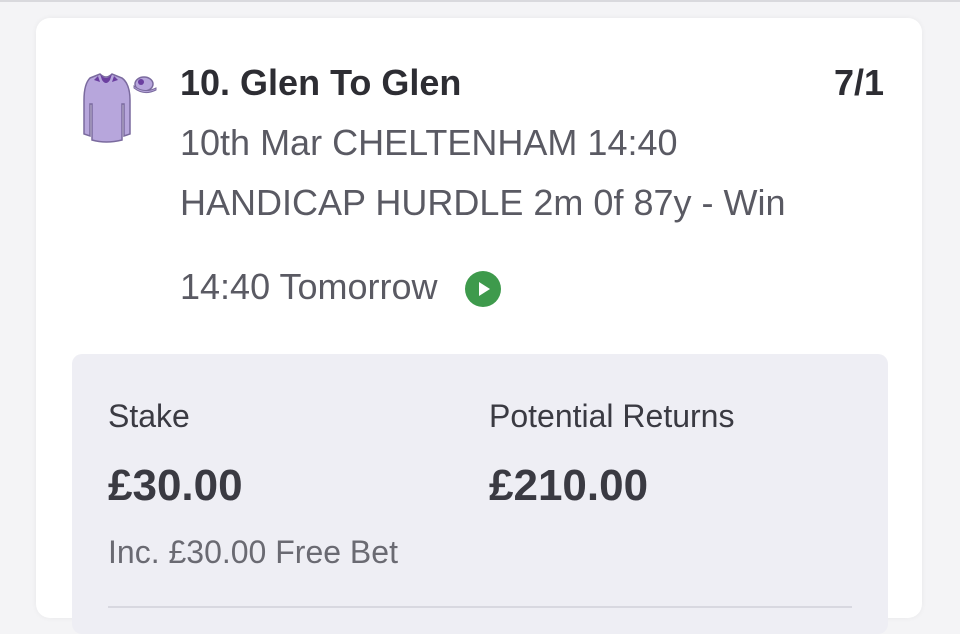  I want to click on start-time-row: 14:40 Tomorrow, so click(341, 287).